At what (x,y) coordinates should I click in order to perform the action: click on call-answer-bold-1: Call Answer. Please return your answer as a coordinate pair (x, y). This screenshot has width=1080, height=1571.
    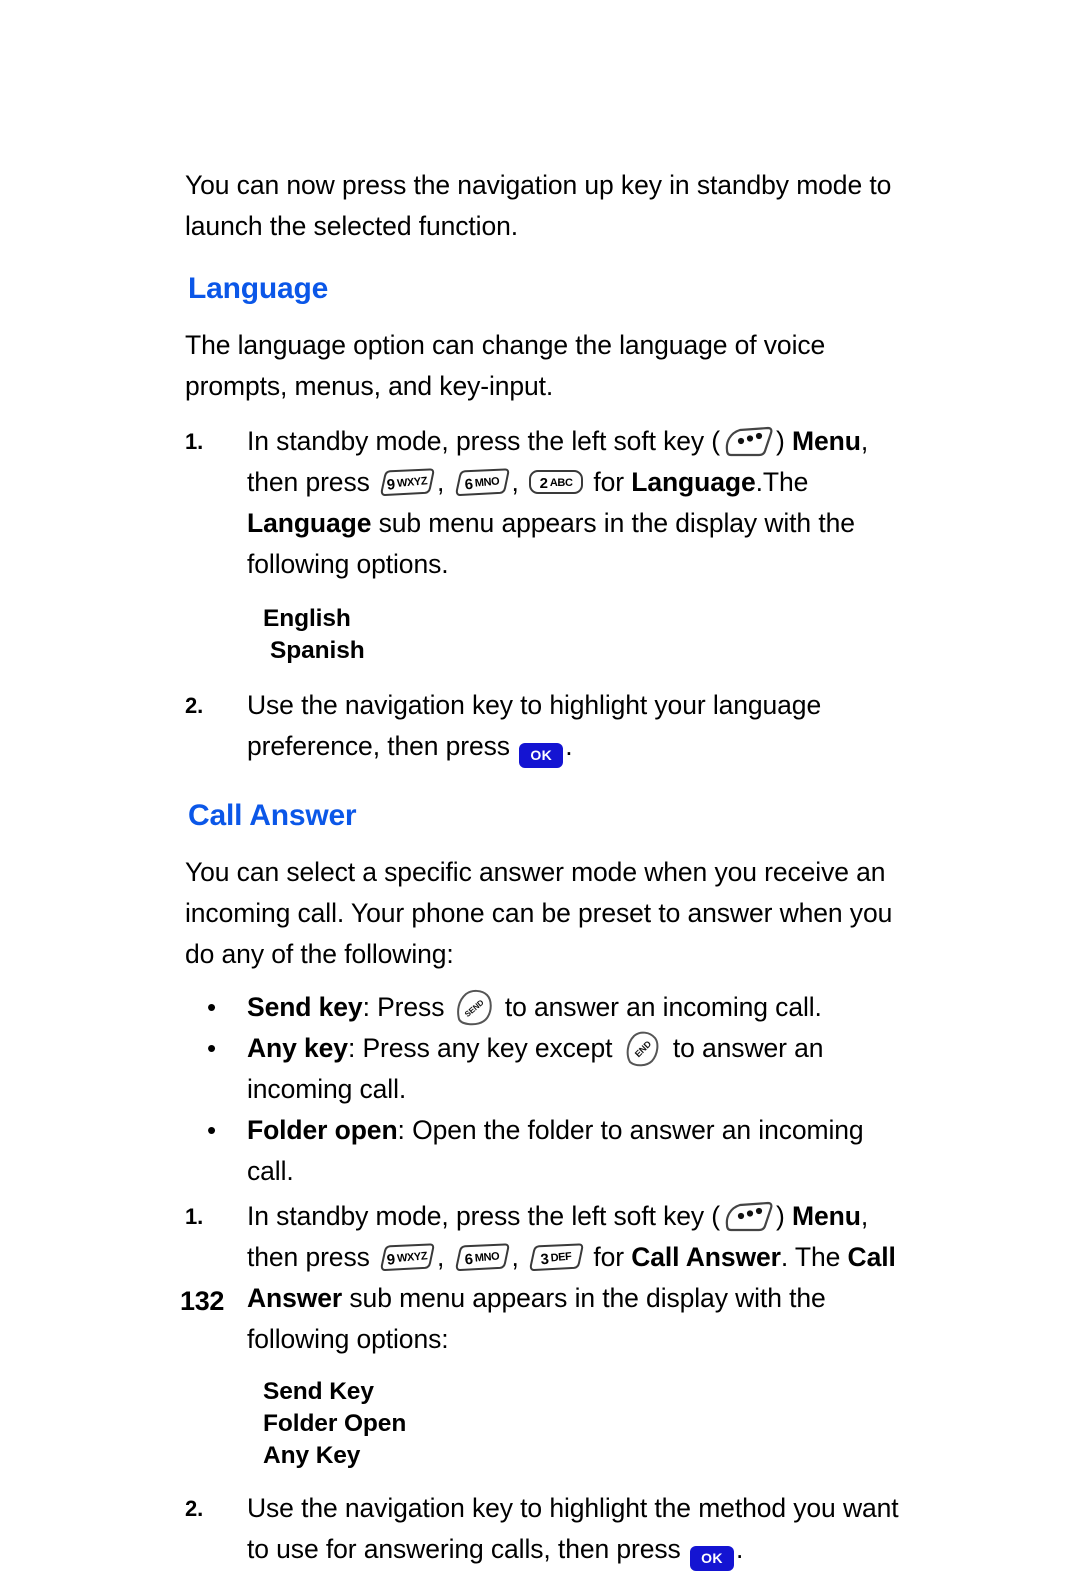
    Looking at the image, I should click on (706, 1257).